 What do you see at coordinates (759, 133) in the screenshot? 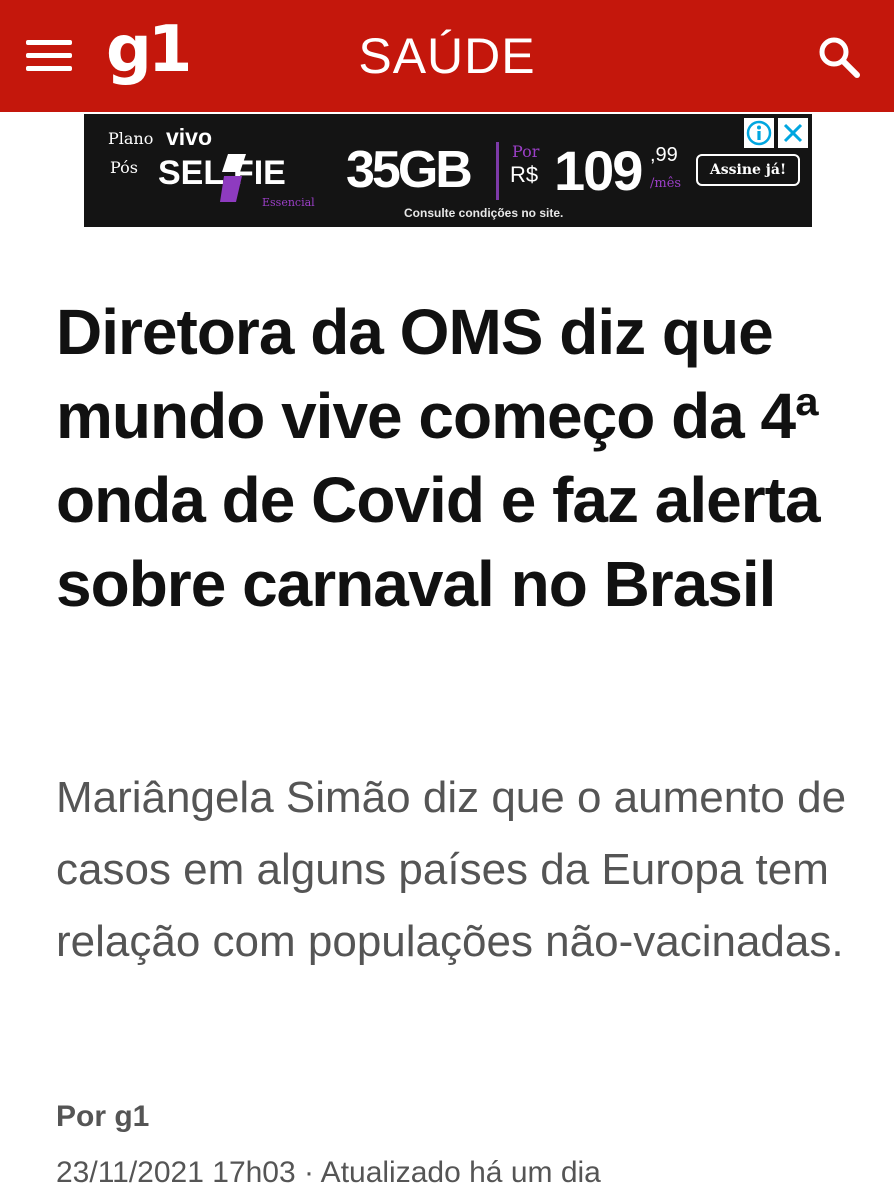
I see `ad-info-icon` at bounding box center [759, 133].